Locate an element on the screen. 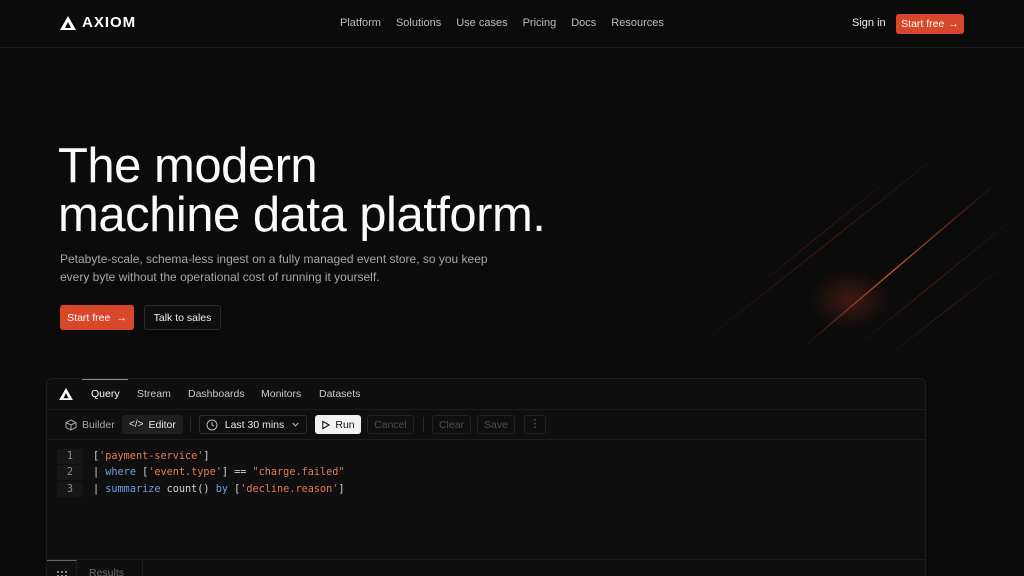 The width and height of the screenshot is (1024, 576). time-range-select: Last 30 mins is located at coordinates (253, 424).